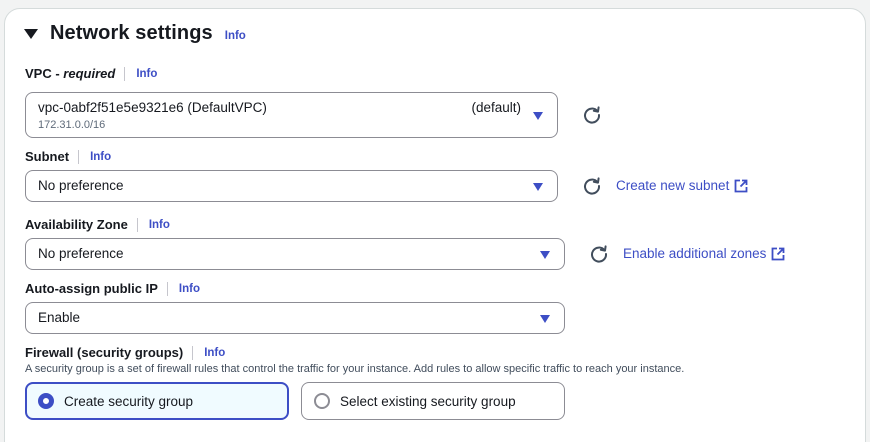 This screenshot has width=870, height=442. What do you see at coordinates (428, 401) in the screenshot?
I see `select-existing-security-group-label: Select existing security group` at bounding box center [428, 401].